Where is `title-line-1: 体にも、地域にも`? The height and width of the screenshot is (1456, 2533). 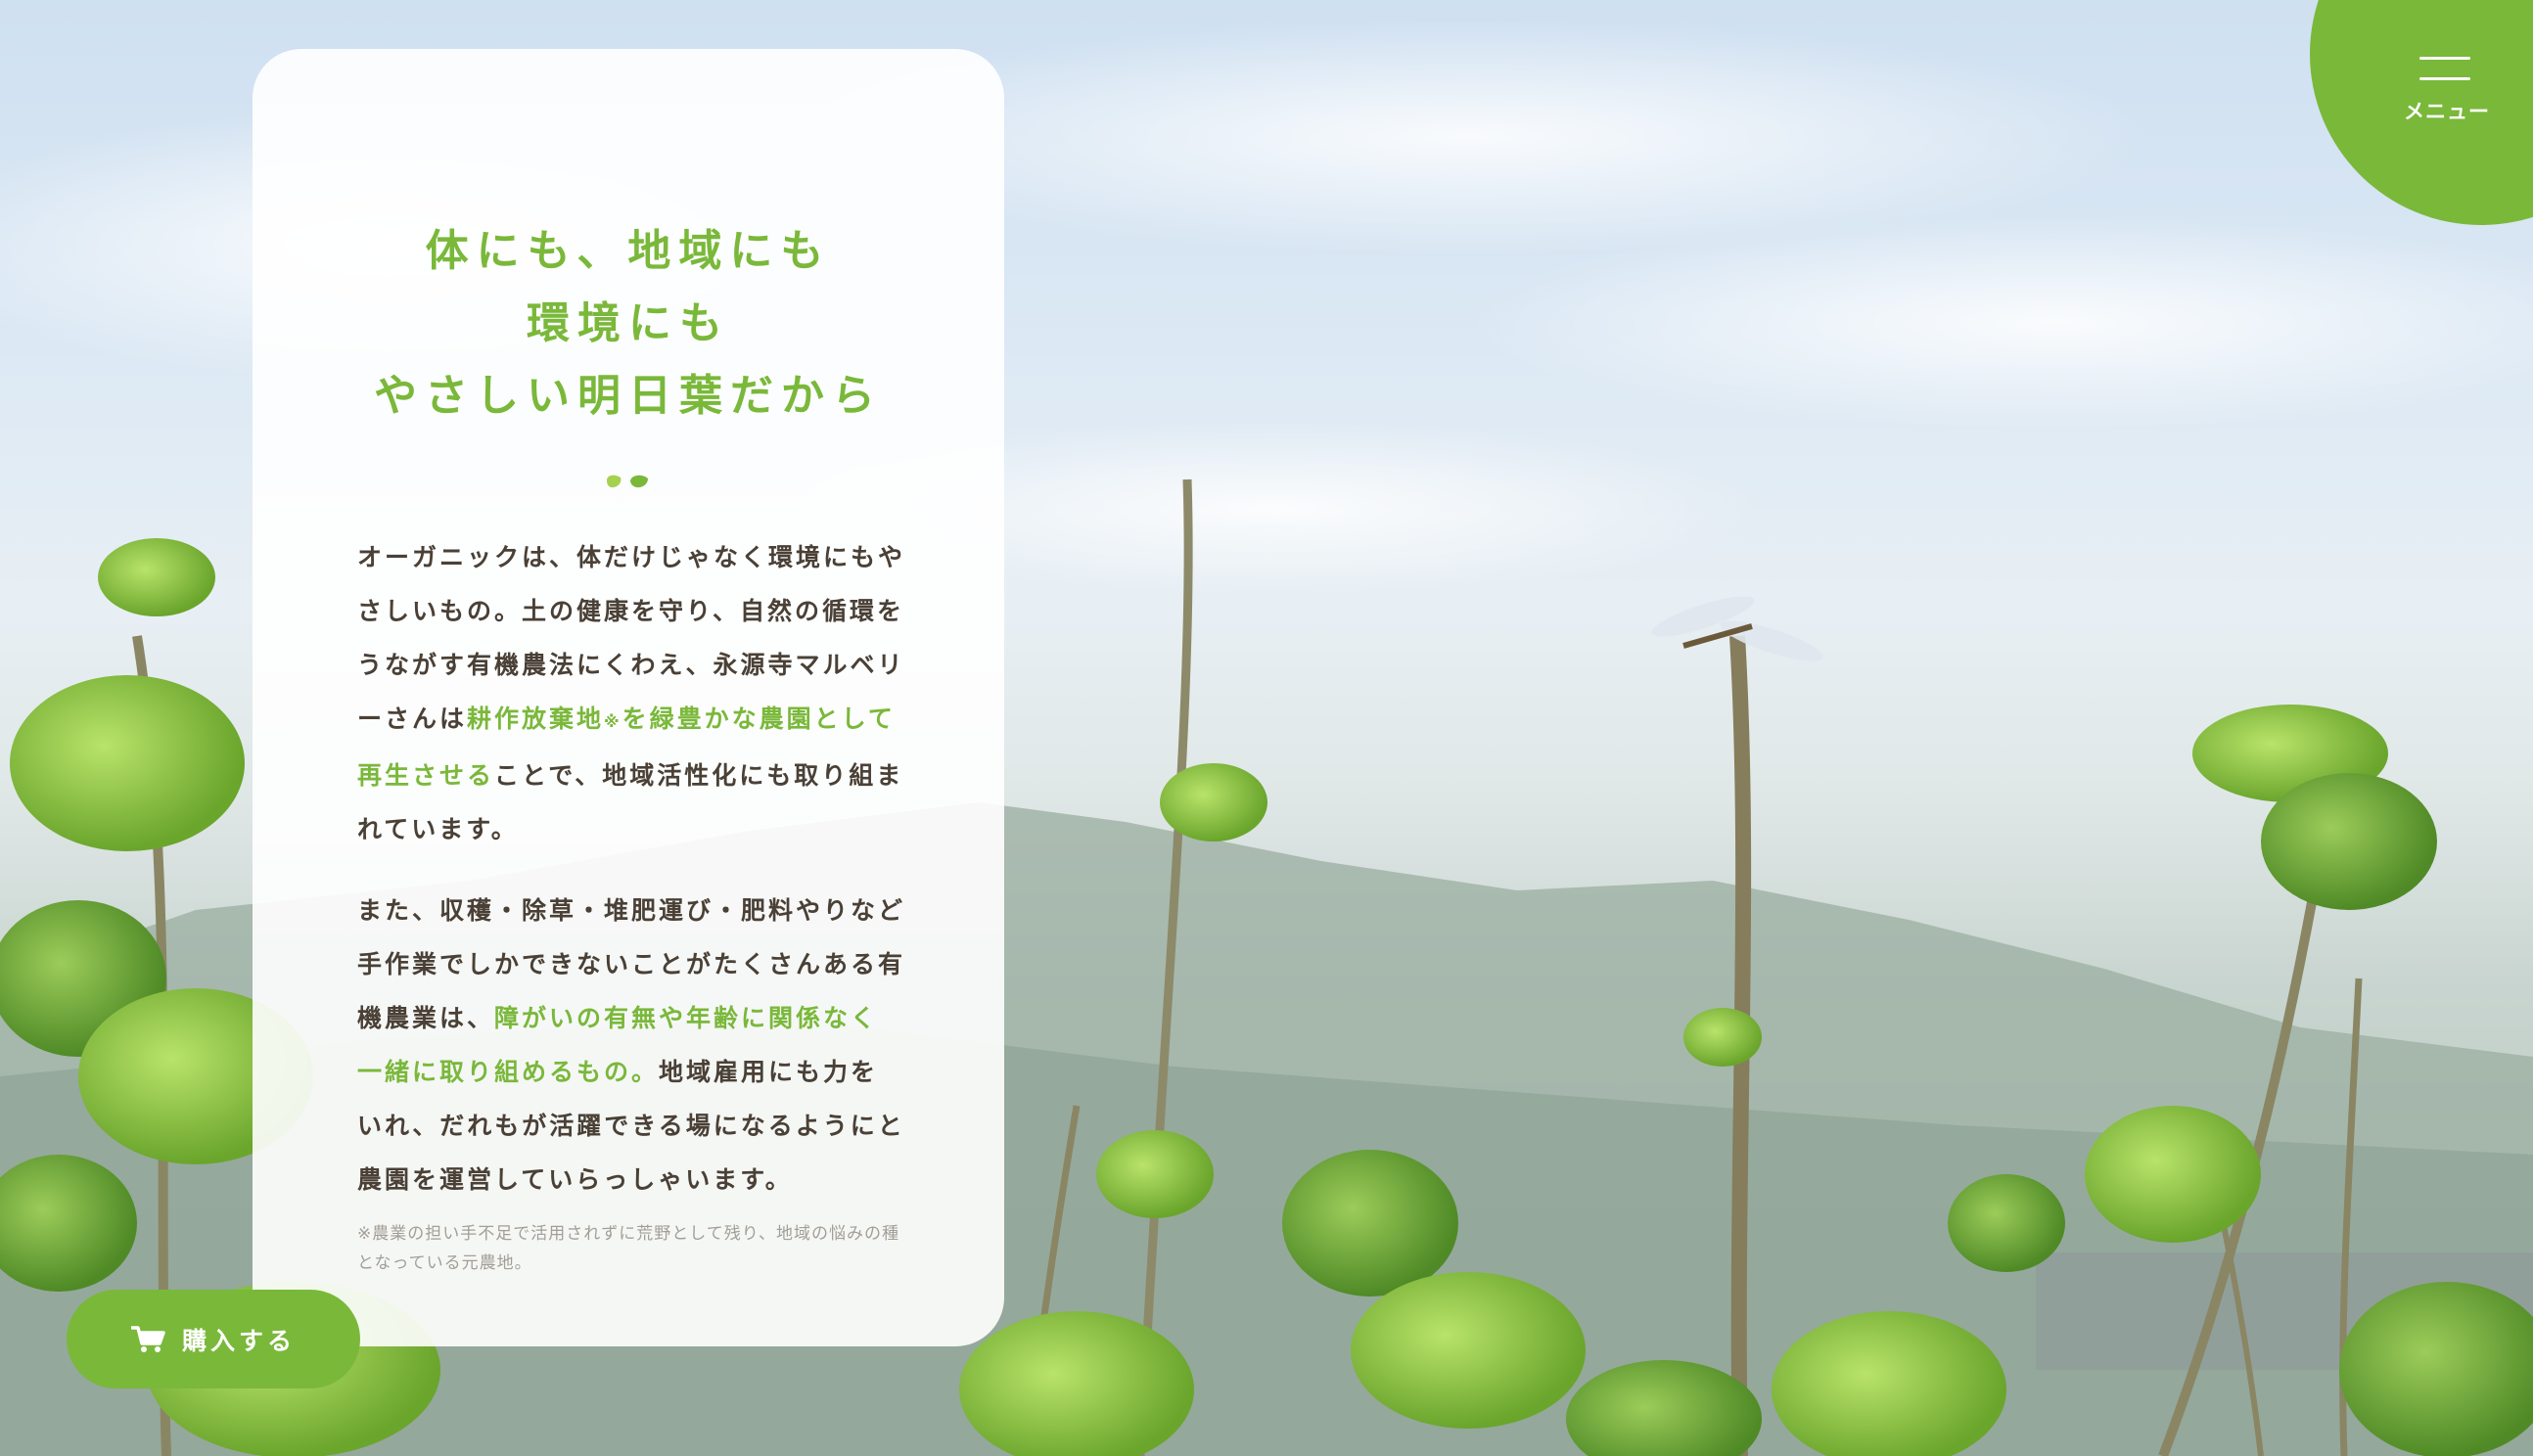 title-line-1: 体にも、地域にも is located at coordinates (629, 251).